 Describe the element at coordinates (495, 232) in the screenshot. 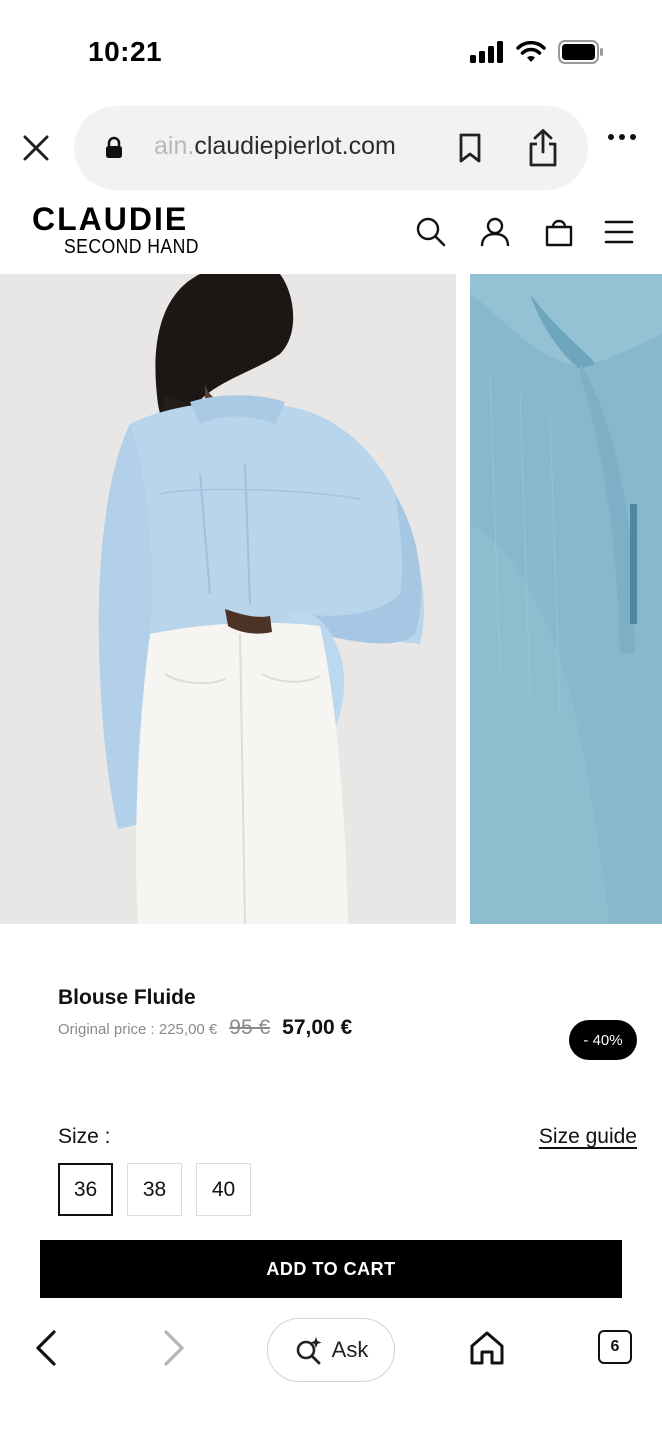

I see `account-icon` at that location.